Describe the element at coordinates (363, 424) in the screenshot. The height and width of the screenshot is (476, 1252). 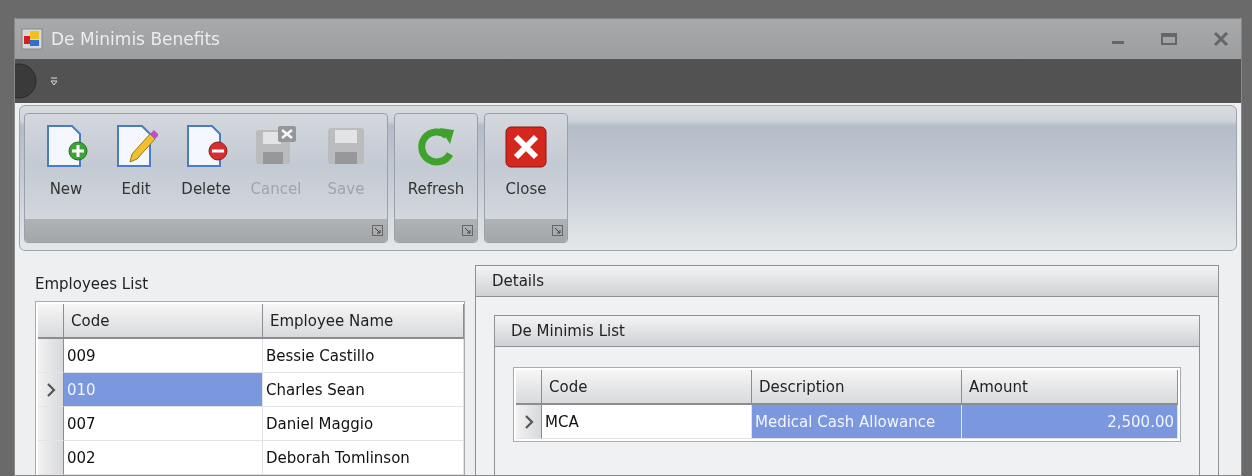
I see `table-cell: Daniel Maggio` at that location.